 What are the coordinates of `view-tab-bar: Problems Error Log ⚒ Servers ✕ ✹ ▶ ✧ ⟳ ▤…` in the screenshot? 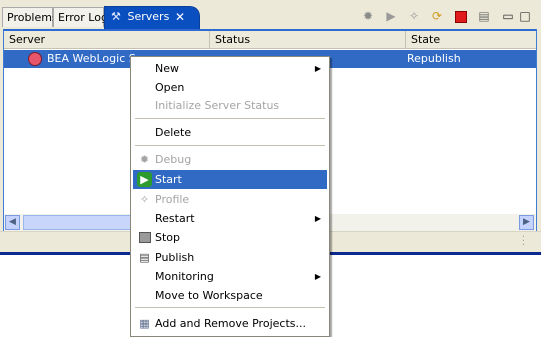 It's located at (270, 14).